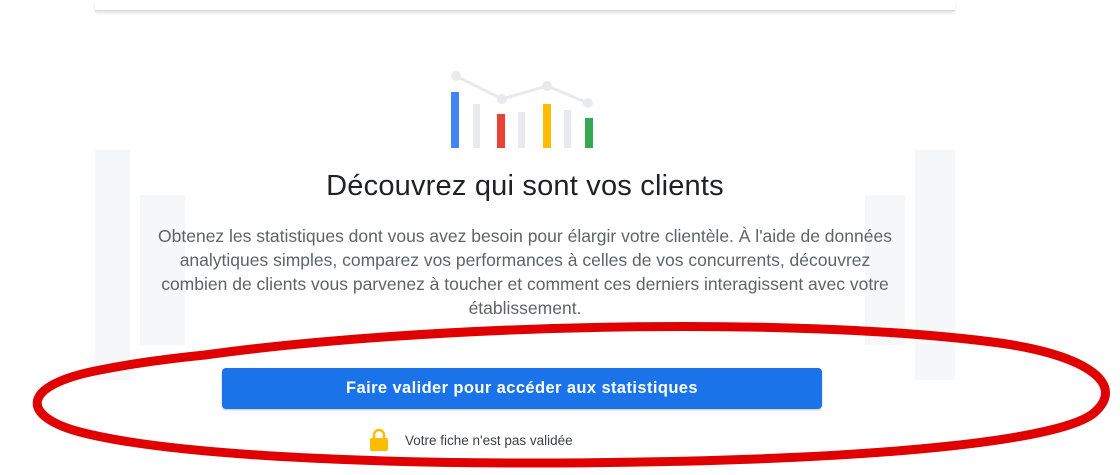 Image resolution: width=1120 pixels, height=475 pixels. Describe the element at coordinates (522, 89) in the screenshot. I see `trend-line` at that location.